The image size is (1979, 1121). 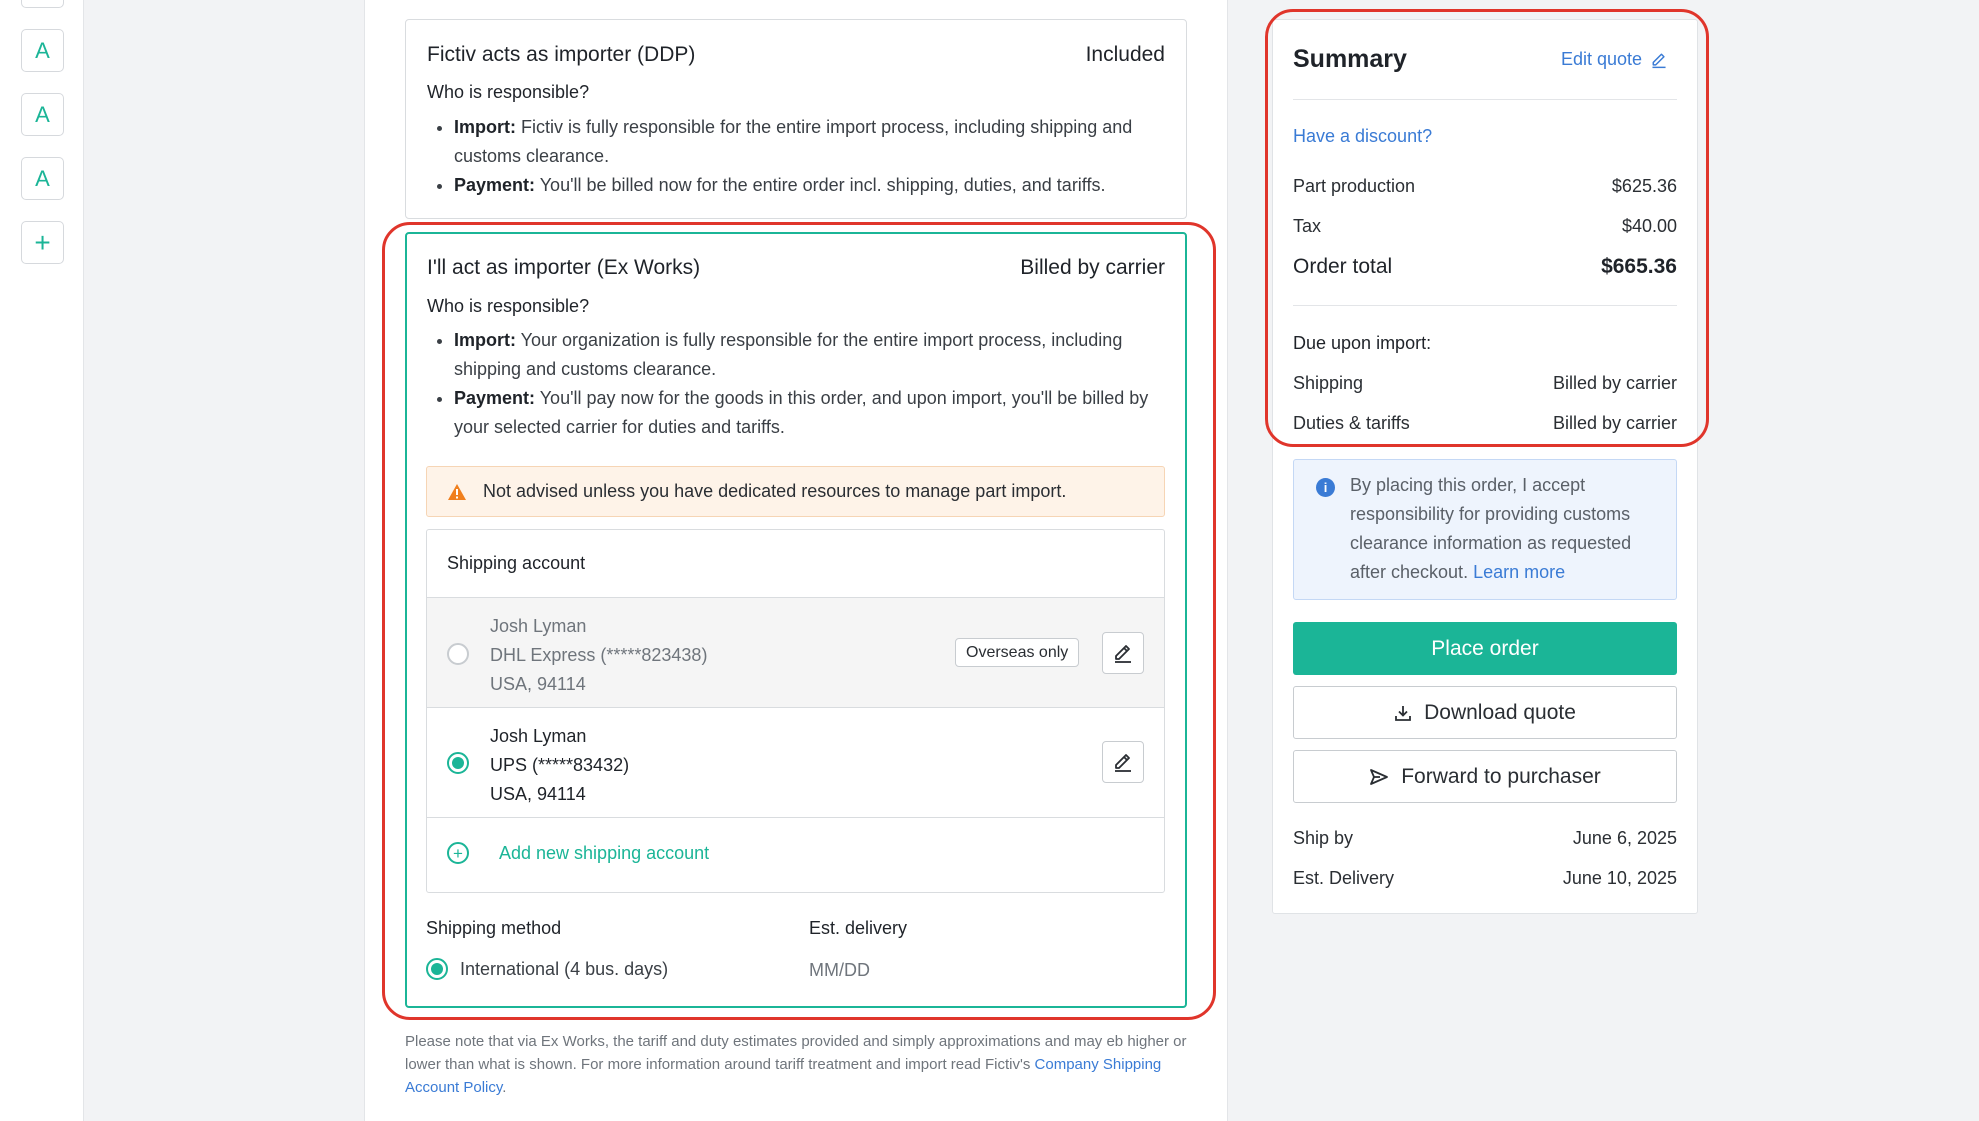 What do you see at coordinates (561, 54) in the screenshot?
I see `ddp-title: Fictiv acts as importer (DDP)` at bounding box center [561, 54].